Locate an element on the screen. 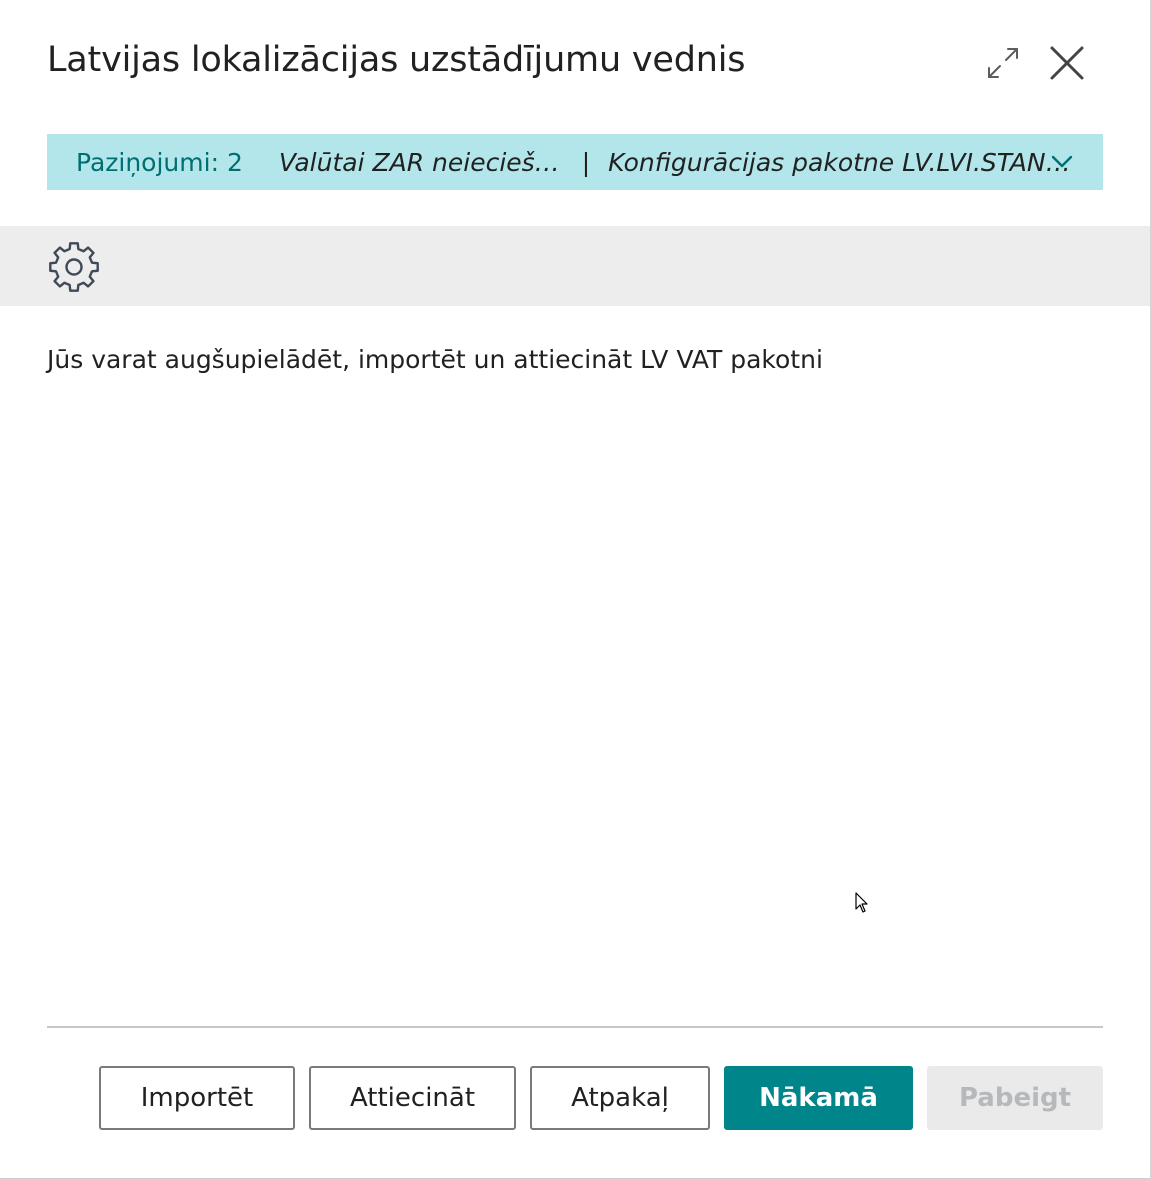 This screenshot has height=1179, width=1151. chevron-down-icon is located at coordinates (1062, 161).